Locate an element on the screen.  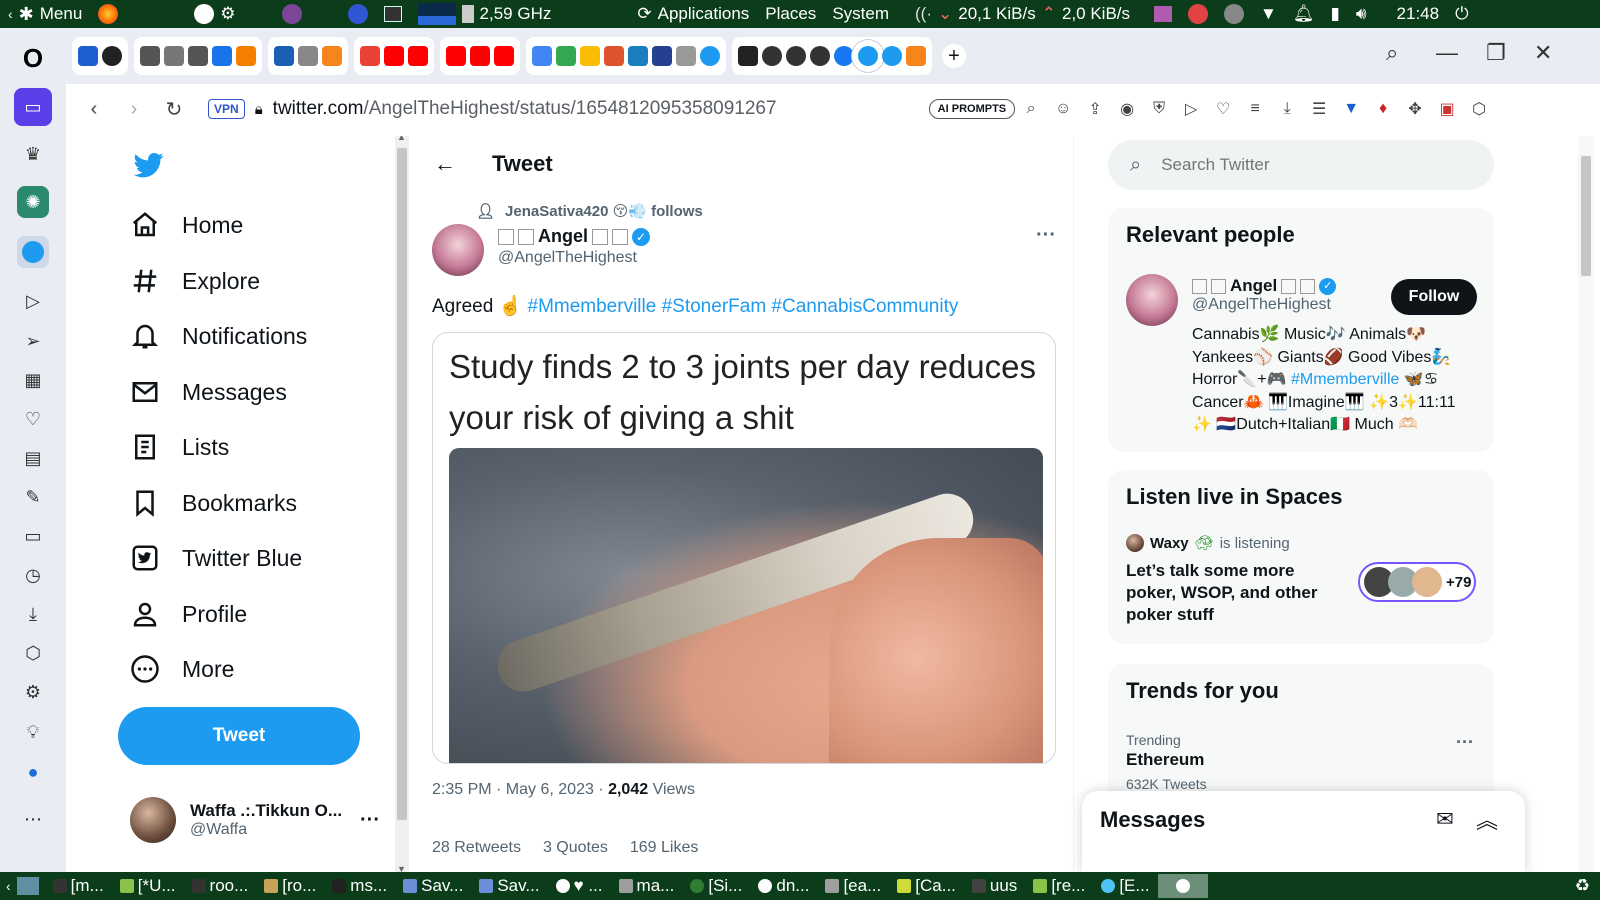
reader-icon: ▭ is located at coordinates (33, 107).